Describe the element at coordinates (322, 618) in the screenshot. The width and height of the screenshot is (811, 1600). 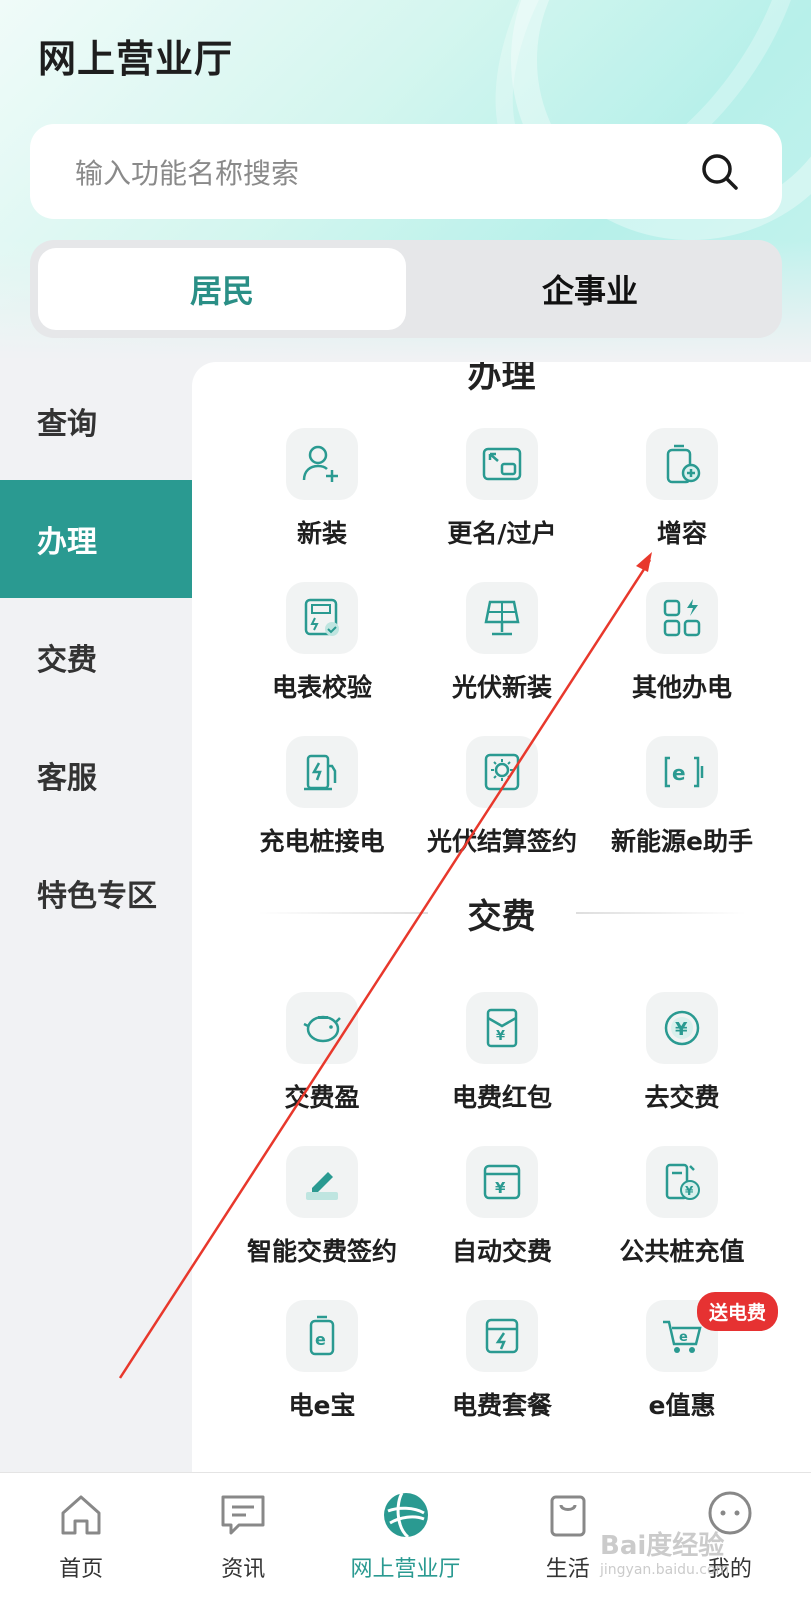
I see `meter-check-icon` at that location.